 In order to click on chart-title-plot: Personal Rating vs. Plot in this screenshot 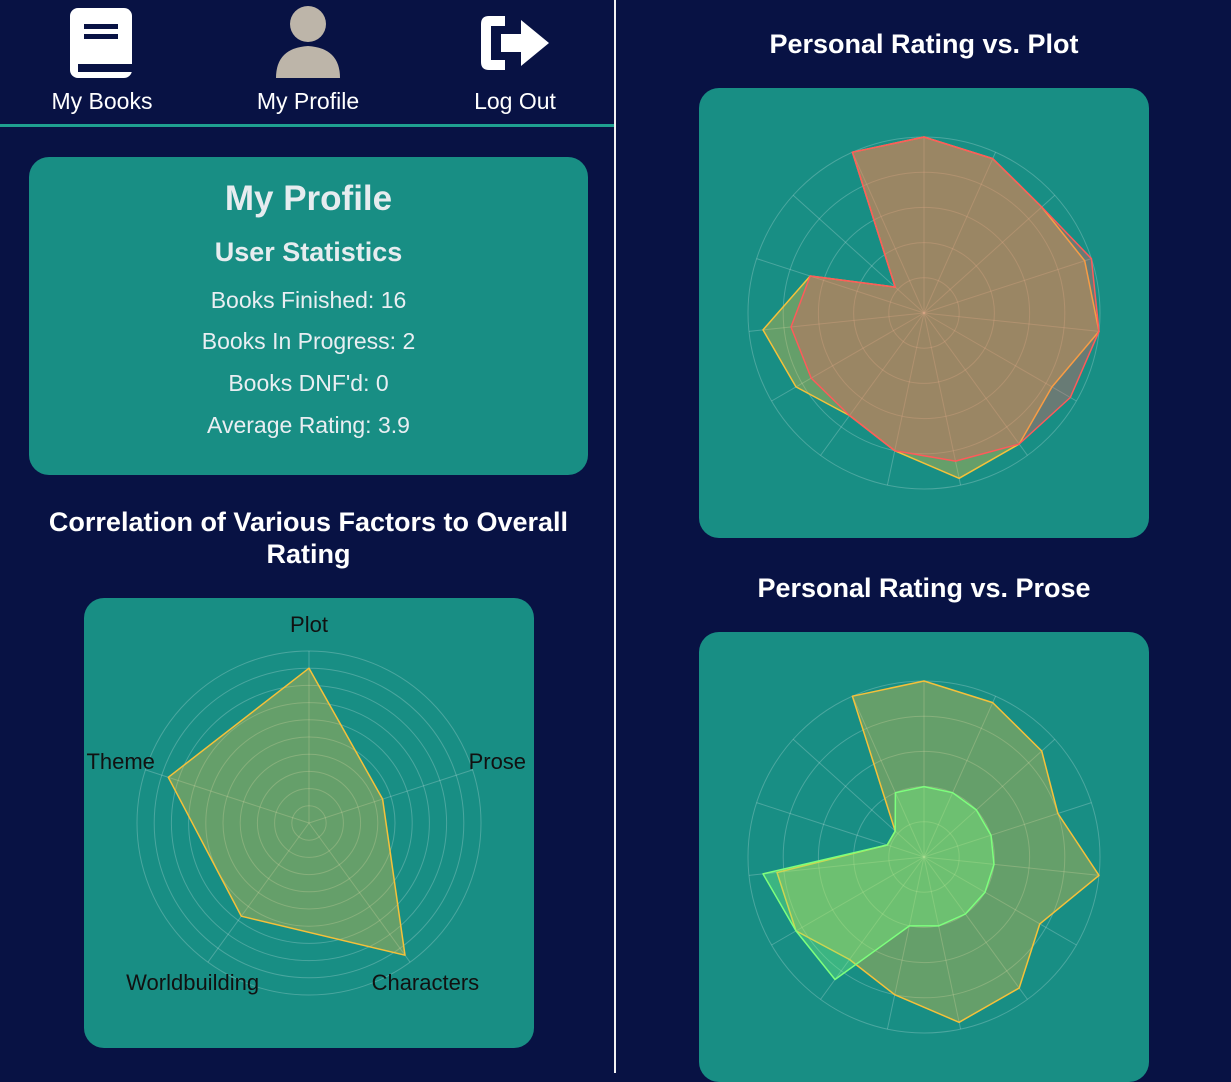, I will do `click(924, 44)`.